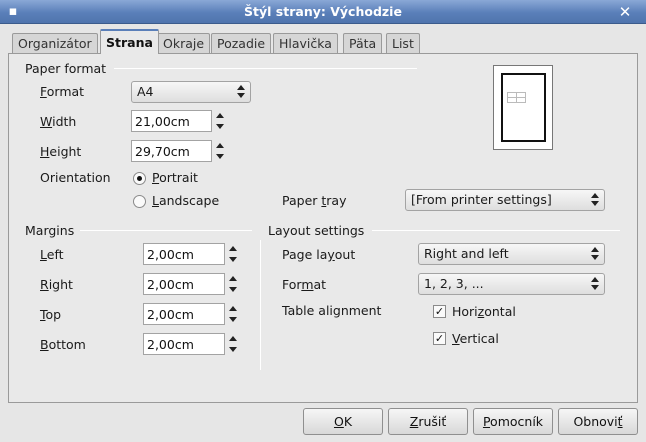 This screenshot has height=442, width=646. I want to click on format-select: A4, so click(191, 92).